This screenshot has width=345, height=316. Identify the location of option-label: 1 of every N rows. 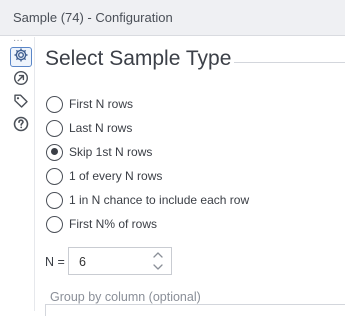
(116, 176).